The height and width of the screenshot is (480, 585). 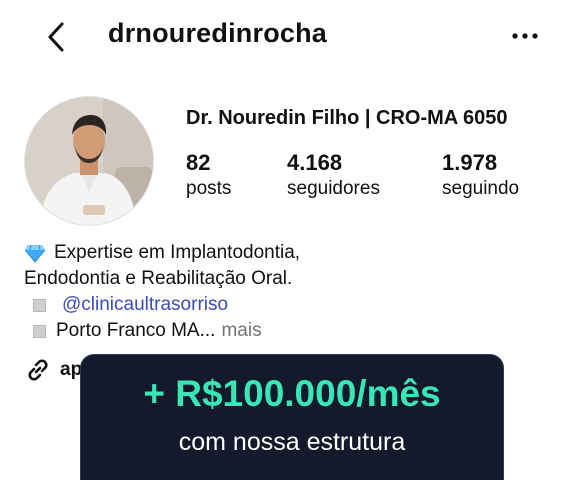 What do you see at coordinates (198, 162) in the screenshot?
I see `posts-count: 82` at bounding box center [198, 162].